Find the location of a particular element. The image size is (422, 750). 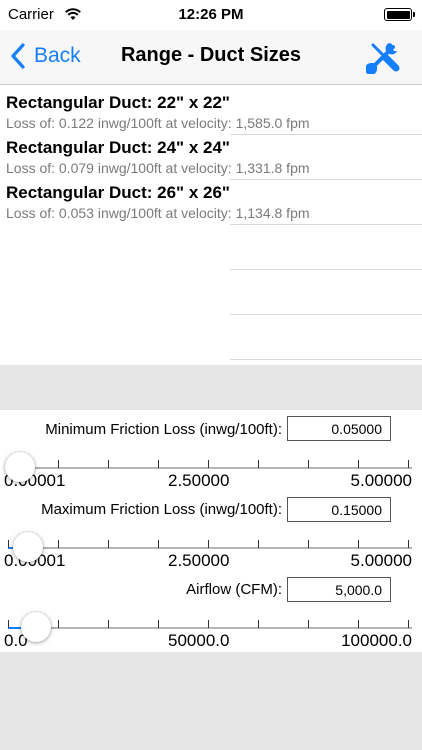

max-friction-label: Maximum Friction Loss (inwg/100ft): is located at coordinates (161, 509).